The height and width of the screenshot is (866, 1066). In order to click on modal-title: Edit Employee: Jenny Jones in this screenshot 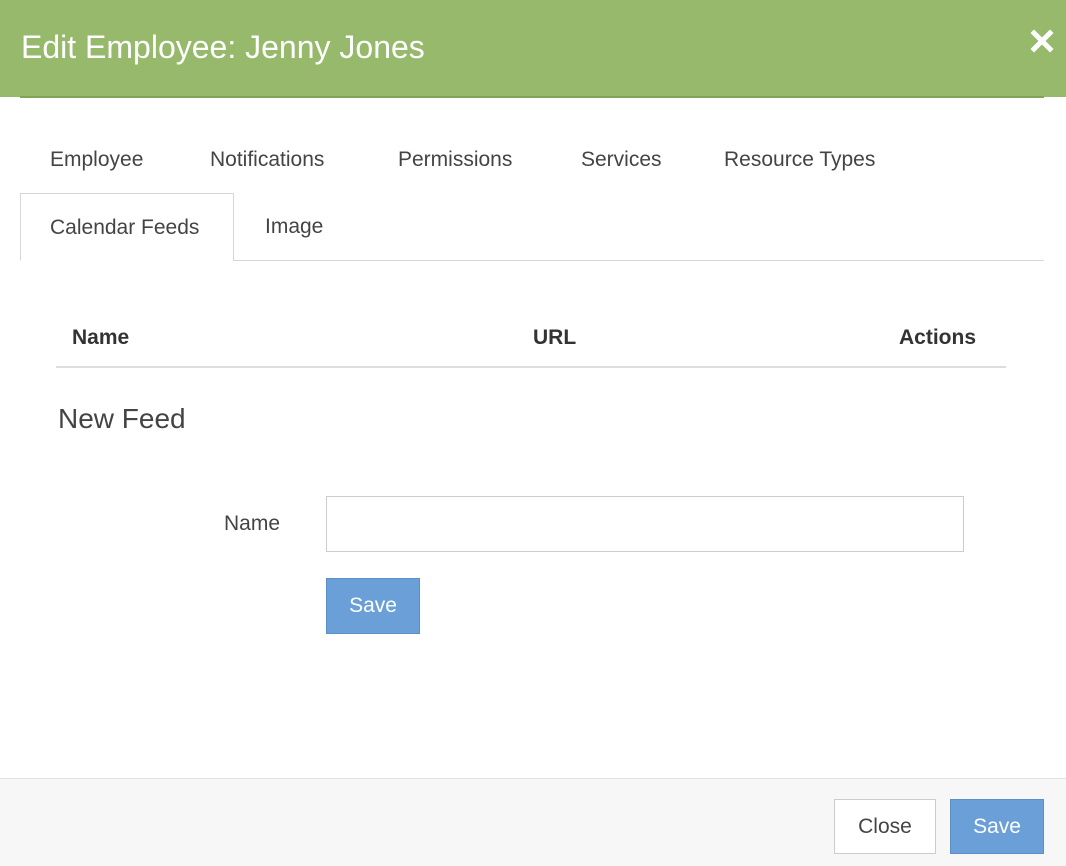, I will do `click(223, 47)`.